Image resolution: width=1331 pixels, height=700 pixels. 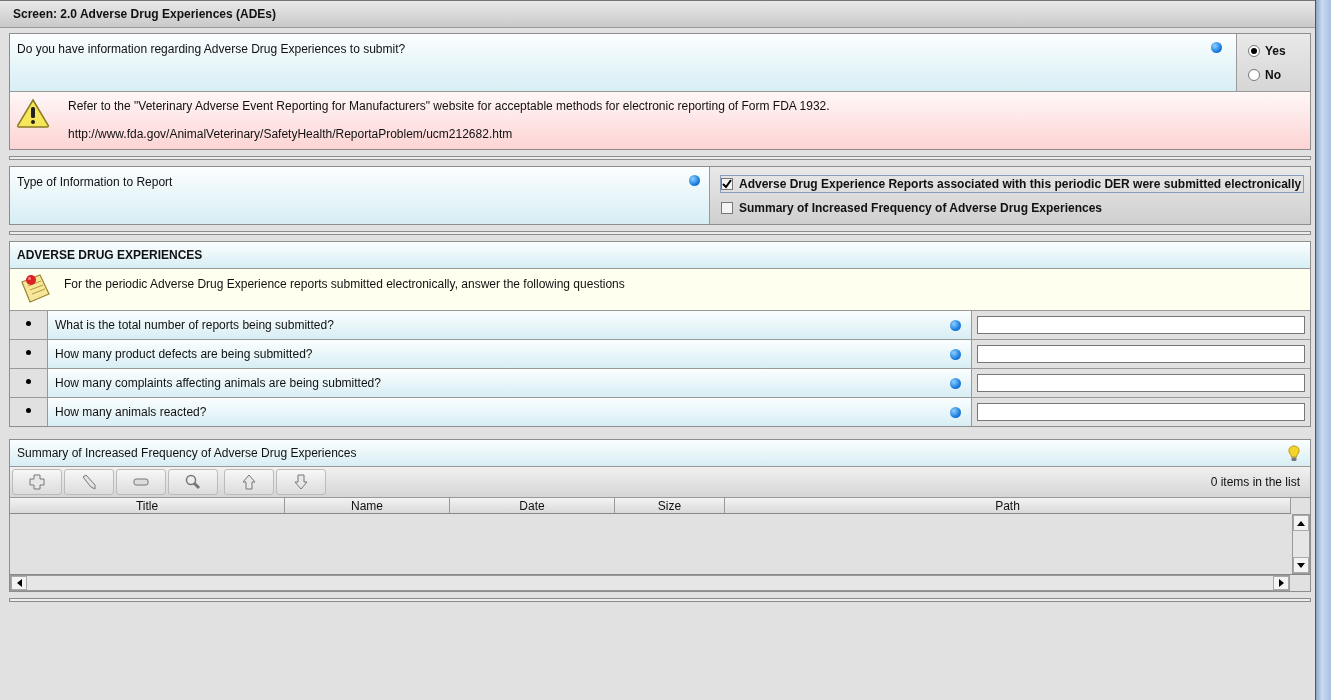 What do you see at coordinates (913, 208) in the screenshot?
I see `checkbox-option: Summary of Increased Frequency of Adverse Drug Experiences` at bounding box center [913, 208].